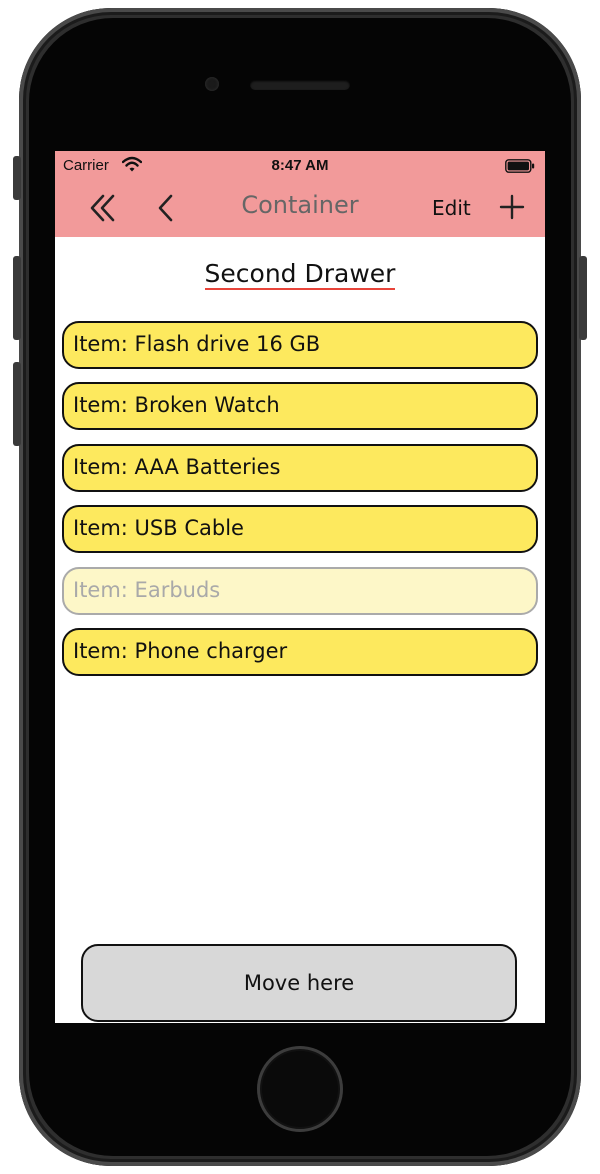 This screenshot has width=600, height=1174. I want to click on drawer-title: Second Drawer, so click(300, 274).